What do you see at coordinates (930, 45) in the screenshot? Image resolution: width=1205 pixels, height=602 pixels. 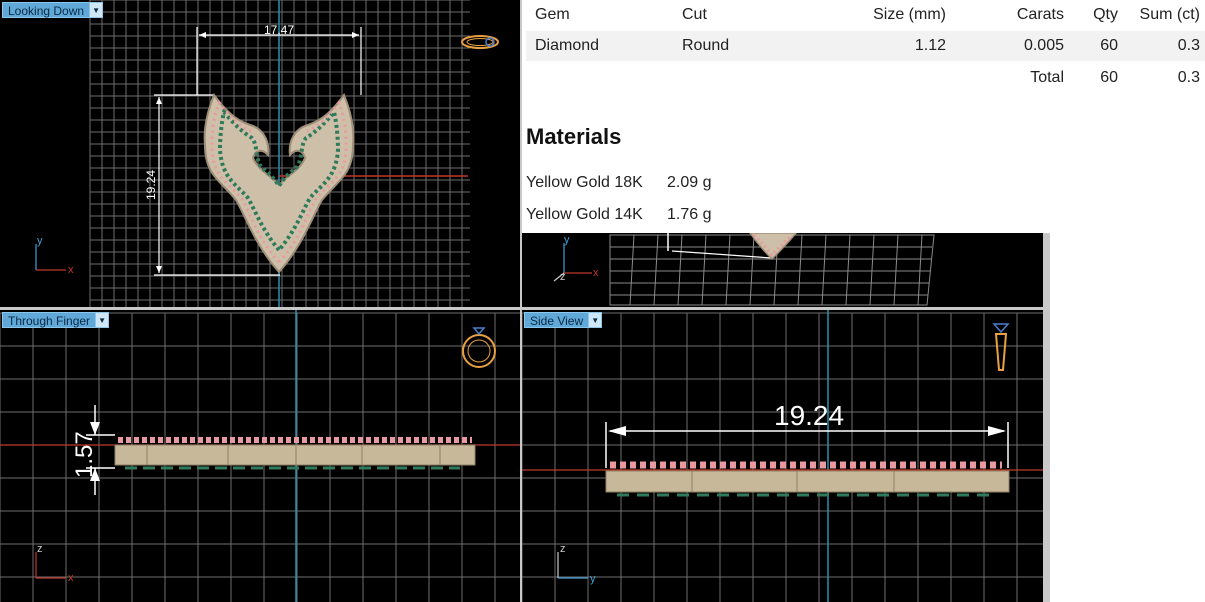 I see `cell-size: 1.12` at bounding box center [930, 45].